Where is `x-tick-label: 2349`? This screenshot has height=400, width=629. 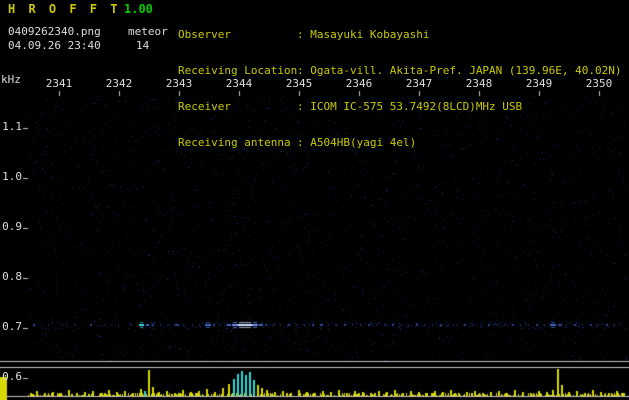
x-tick-label: 2349 is located at coordinates (539, 83).